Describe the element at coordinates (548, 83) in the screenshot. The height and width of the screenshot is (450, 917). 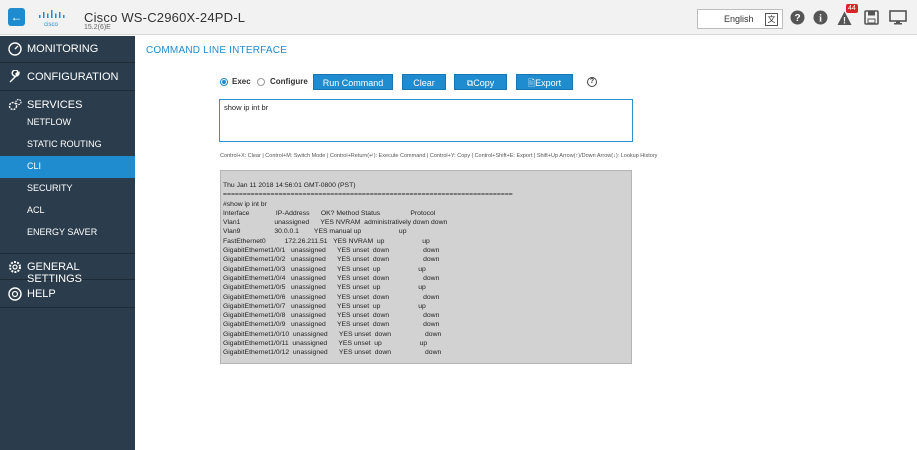
I see `export-label: Export` at that location.